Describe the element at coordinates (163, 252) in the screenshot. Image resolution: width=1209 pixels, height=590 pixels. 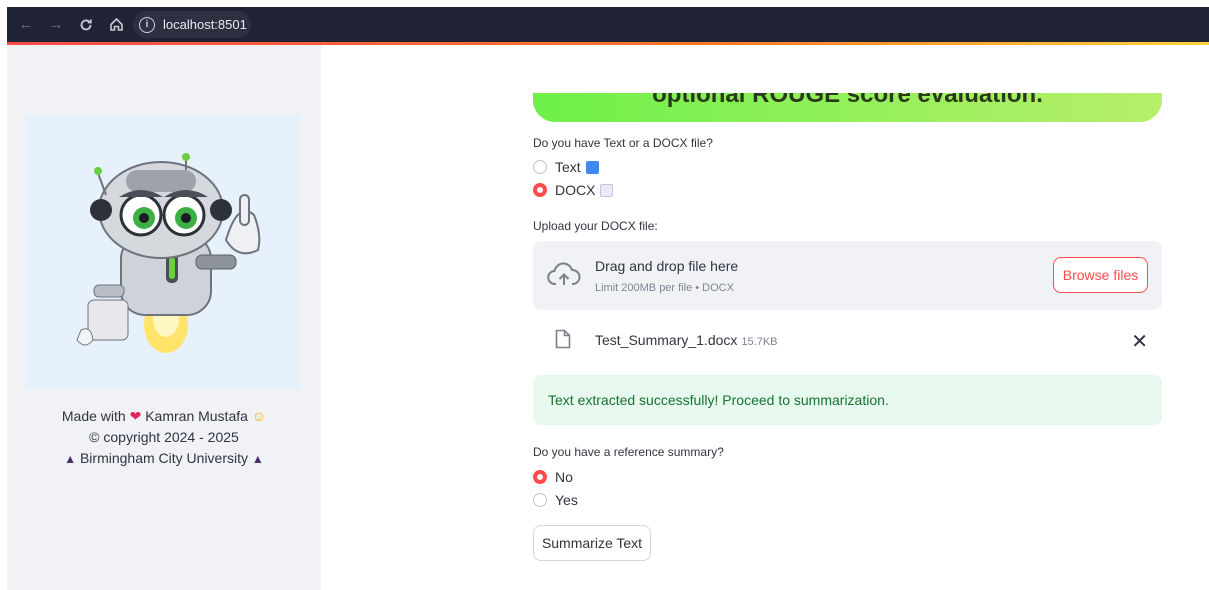
I see `robot-mascot-image` at that location.